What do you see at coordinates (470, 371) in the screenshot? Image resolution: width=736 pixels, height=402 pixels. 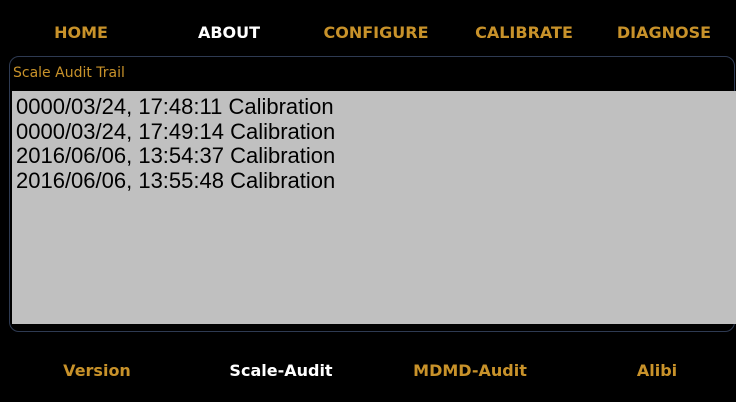 I see `subtab-mdmd-audit: MDMD-Audit` at bounding box center [470, 371].